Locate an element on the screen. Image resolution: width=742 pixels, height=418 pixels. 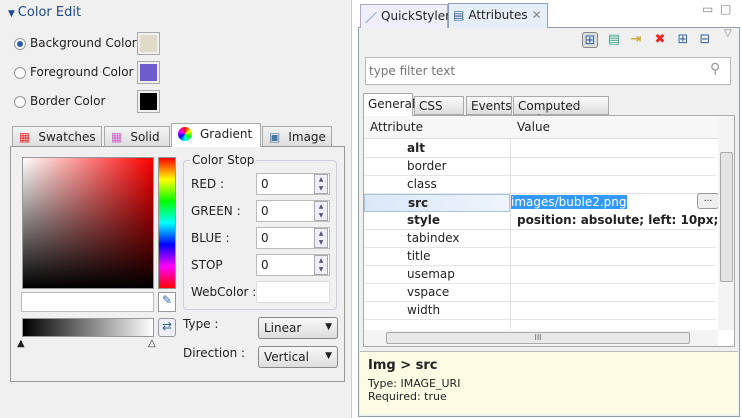
radio-foreground is located at coordinates (20, 73).